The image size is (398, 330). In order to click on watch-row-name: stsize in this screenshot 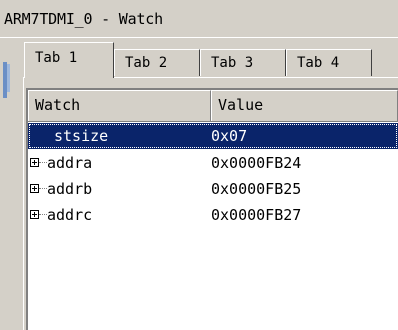, I will do `click(81, 136)`.